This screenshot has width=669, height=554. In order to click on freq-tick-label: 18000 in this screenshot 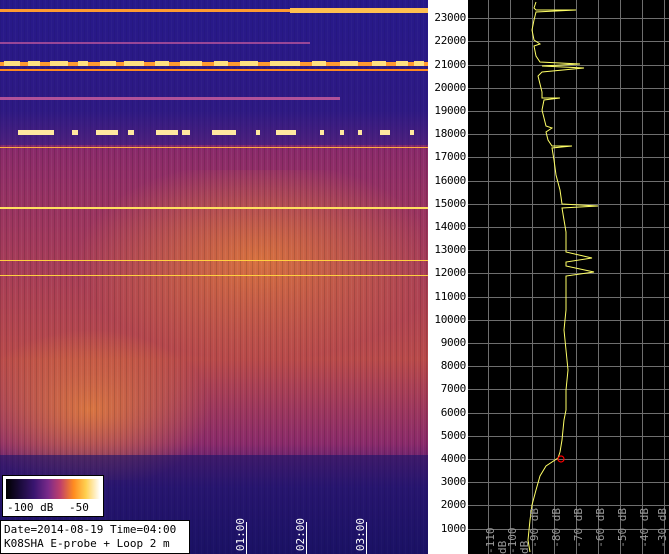, I will do `click(450, 133)`.